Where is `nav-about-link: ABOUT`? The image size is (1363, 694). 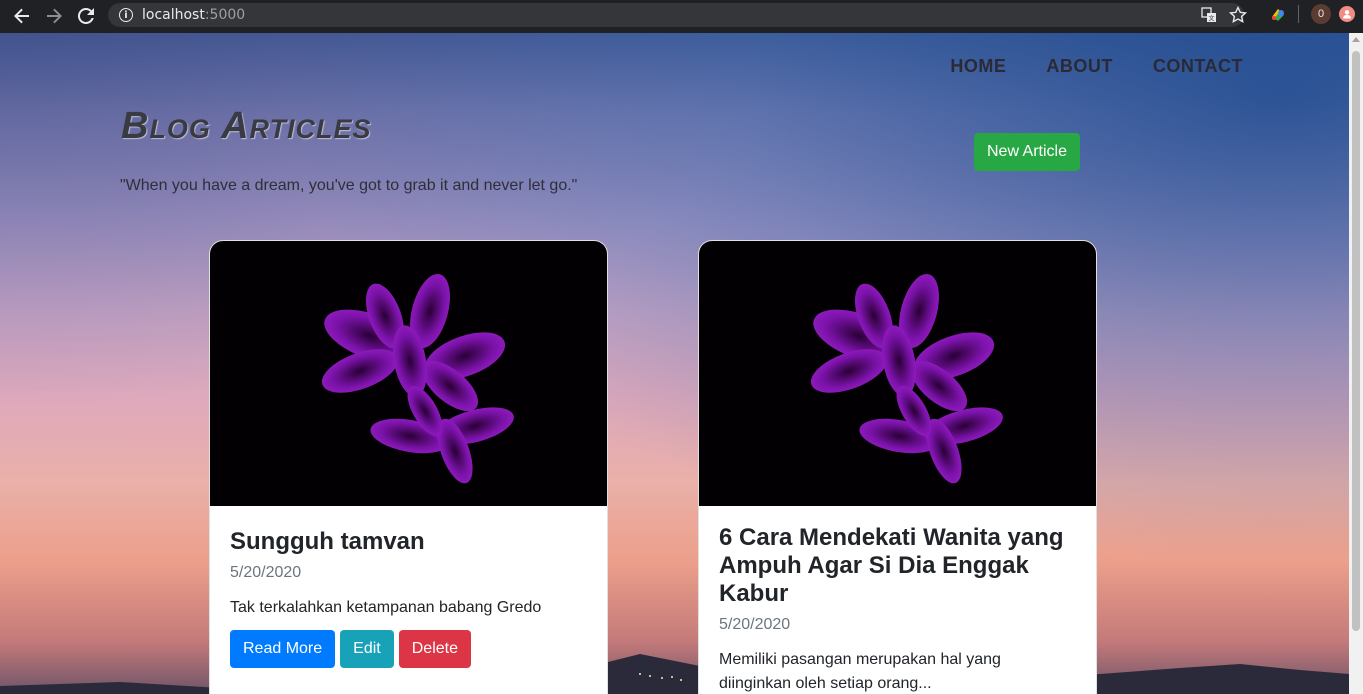 nav-about-link: ABOUT is located at coordinates (1079, 66).